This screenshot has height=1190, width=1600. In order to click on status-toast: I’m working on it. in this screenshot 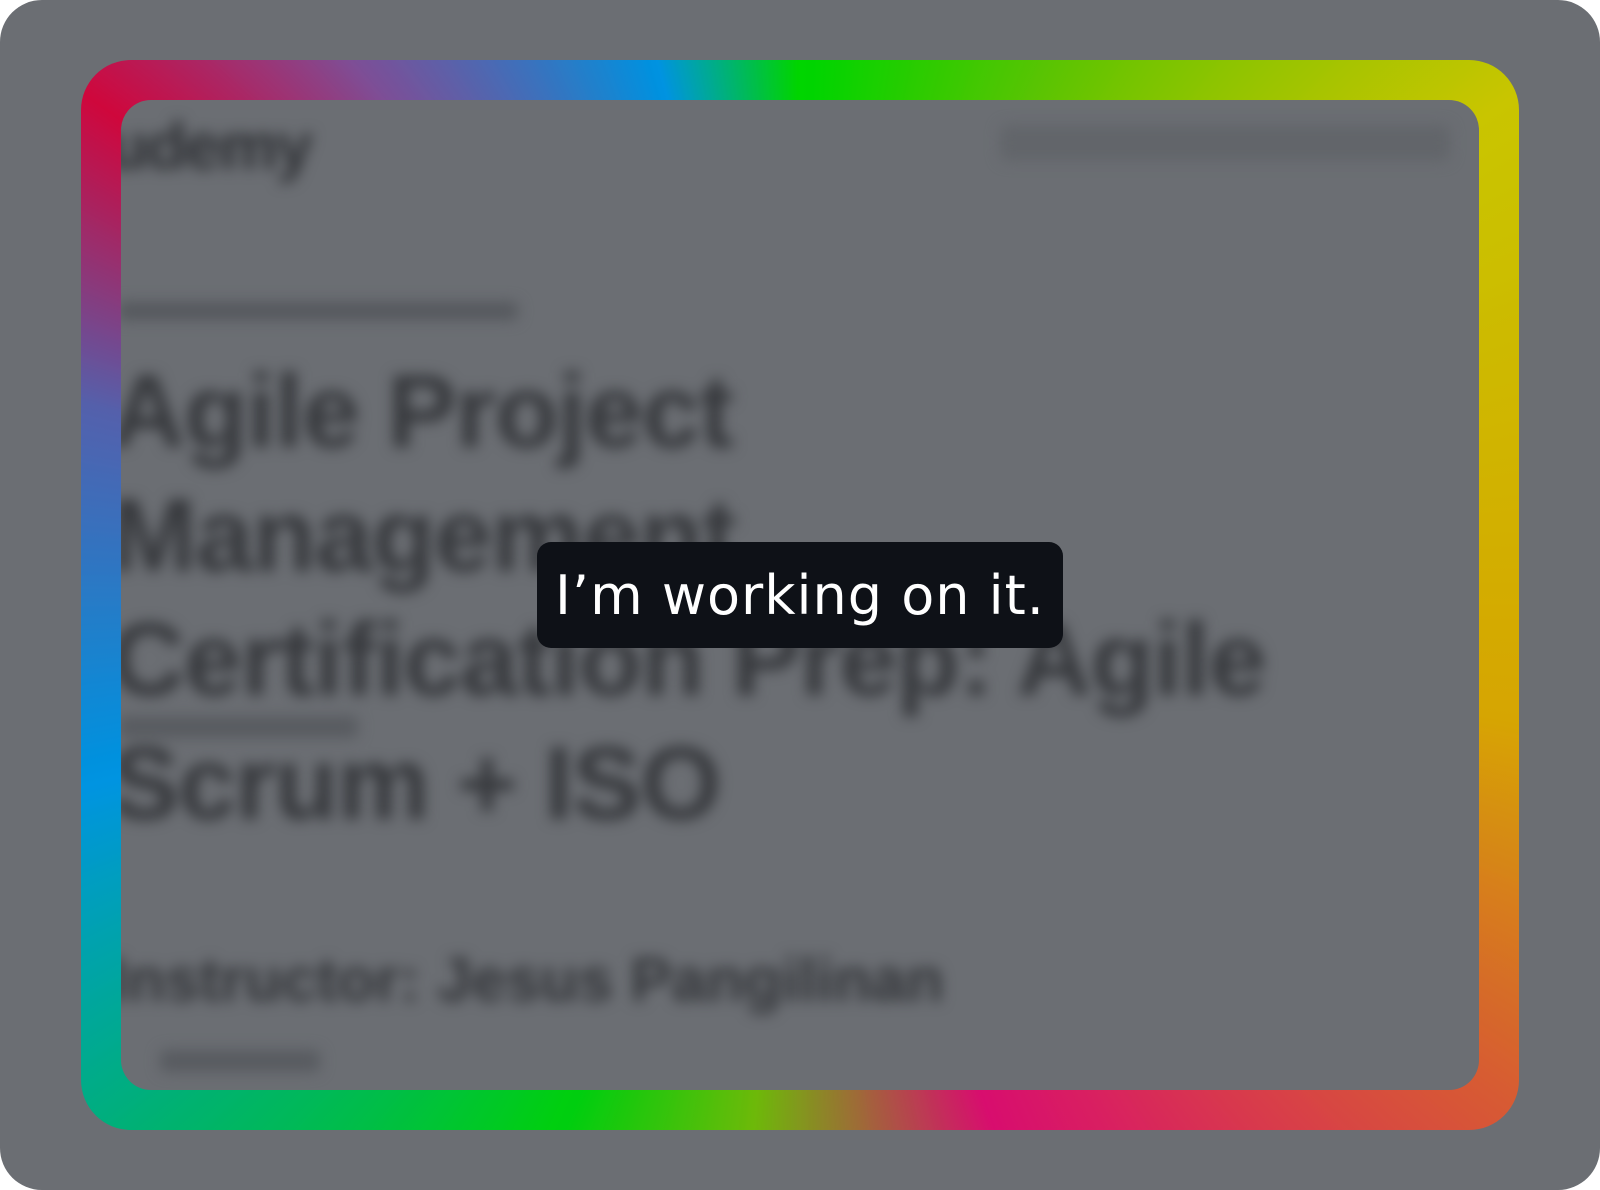, I will do `click(800, 595)`.